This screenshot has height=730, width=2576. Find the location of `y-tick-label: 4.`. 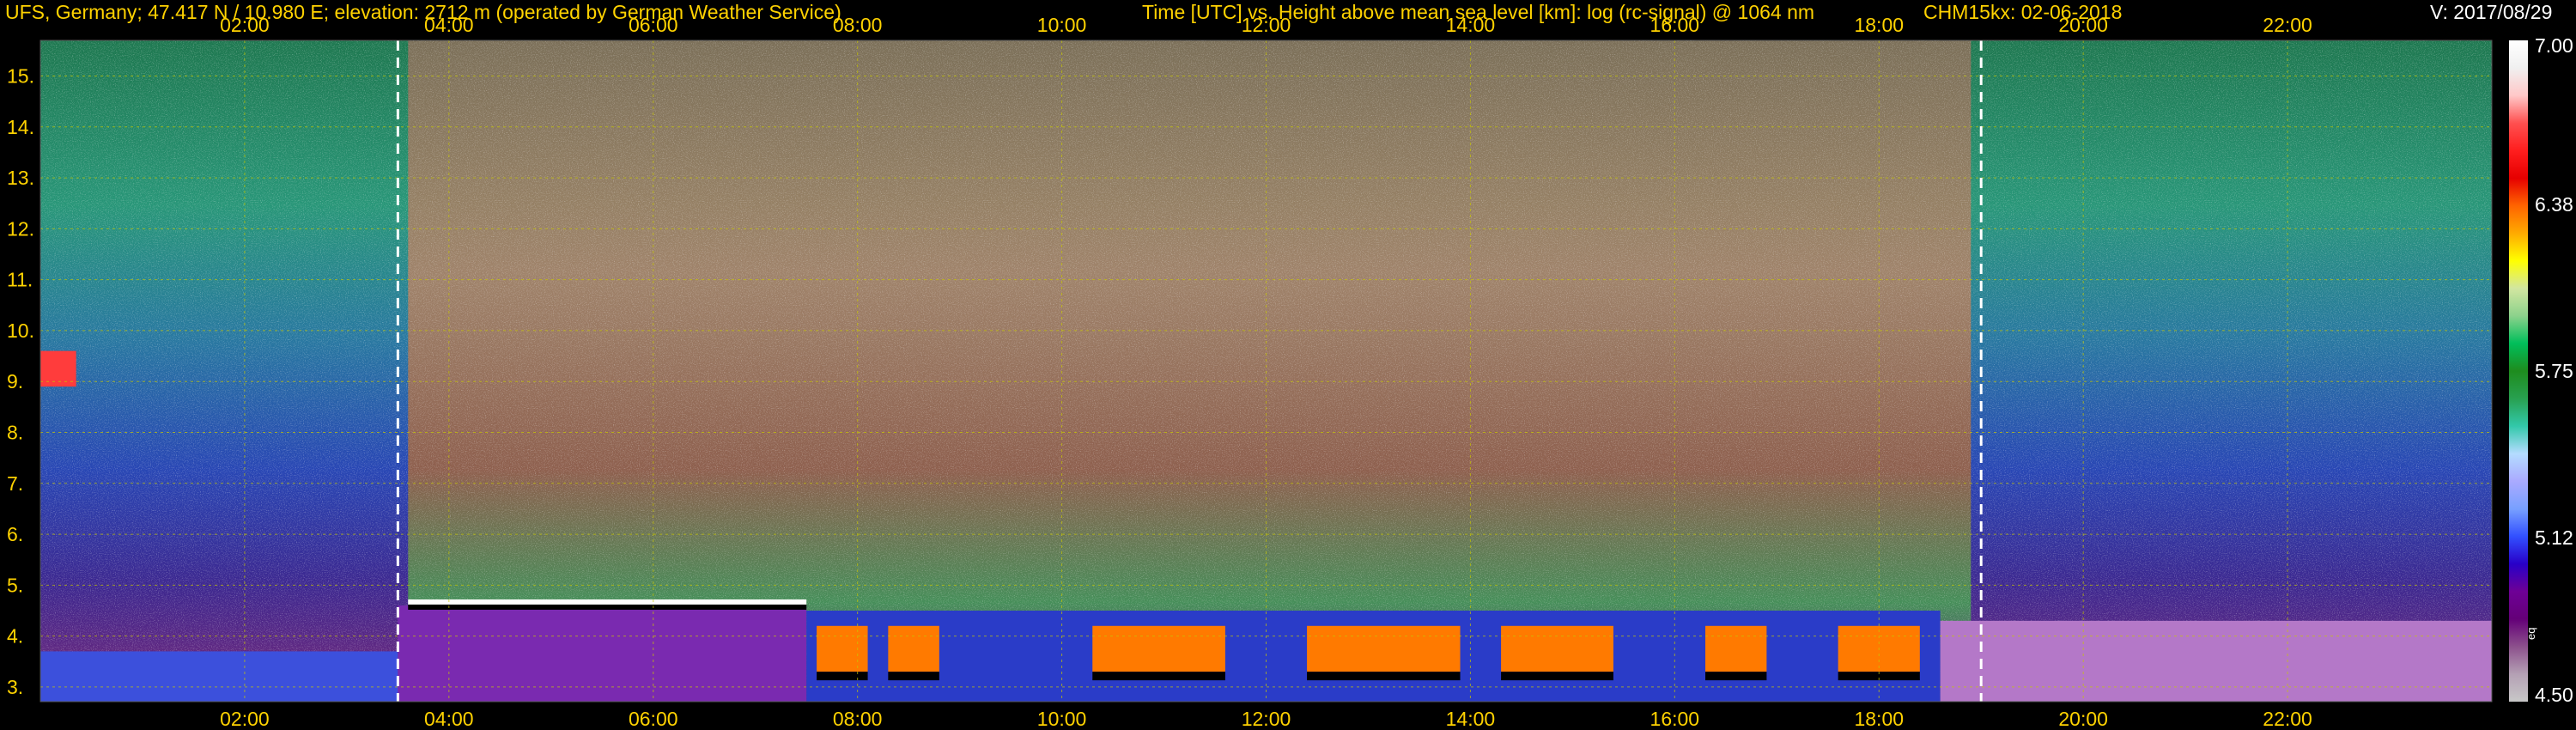

y-tick-label: 4. is located at coordinates (15, 636).